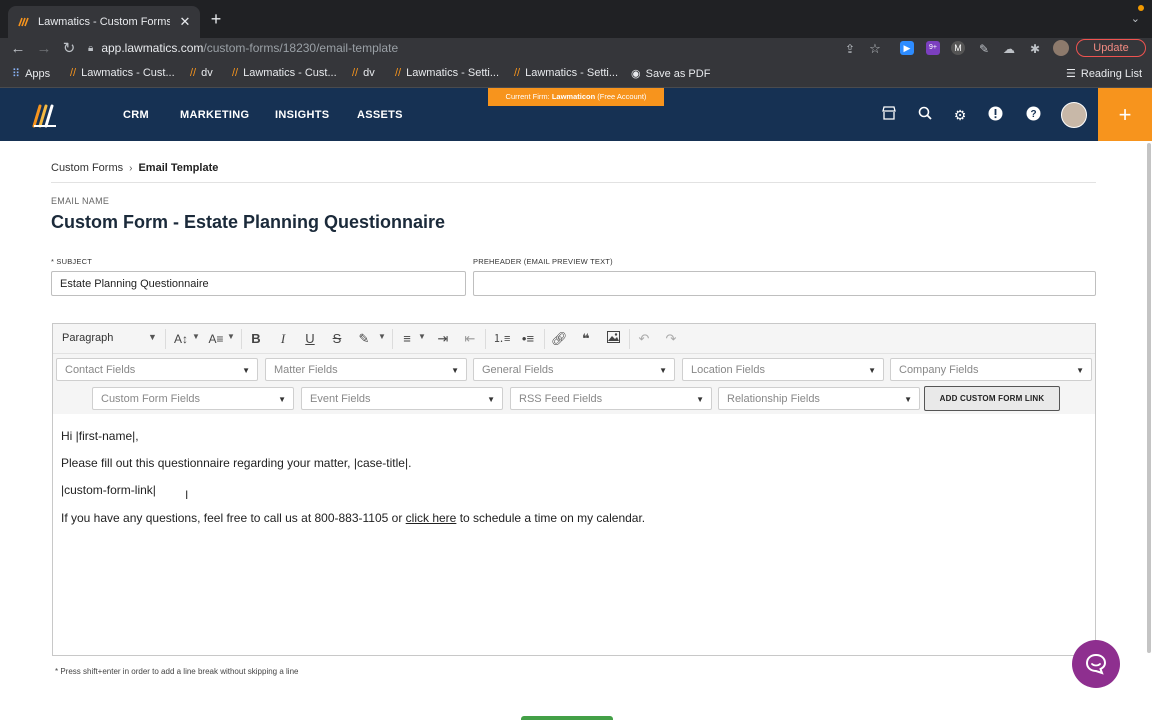 The image size is (1152, 720). I want to click on bookmark-label: Save as PDF, so click(678, 73).